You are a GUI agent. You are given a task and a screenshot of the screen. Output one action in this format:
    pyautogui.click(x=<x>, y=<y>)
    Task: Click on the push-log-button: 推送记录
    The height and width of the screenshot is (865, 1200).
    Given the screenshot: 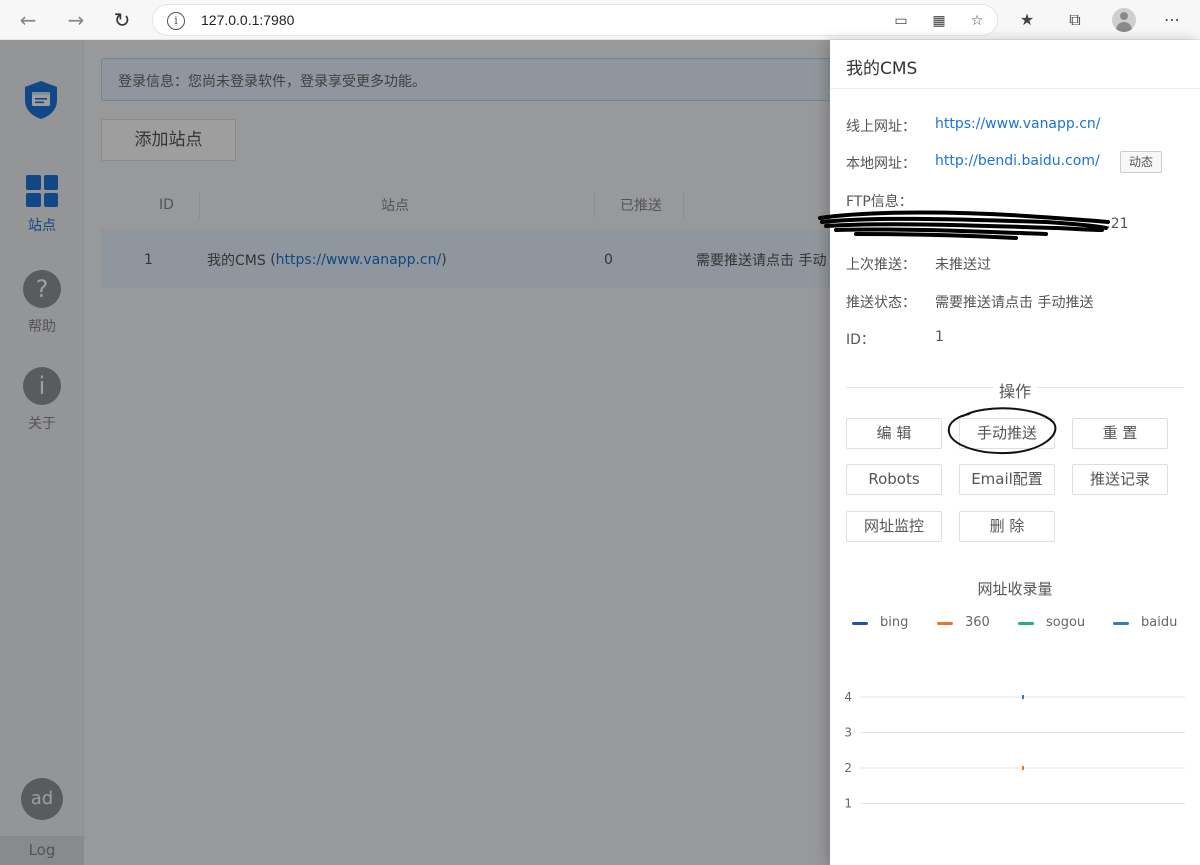 What is the action you would take?
    pyautogui.click(x=1120, y=479)
    